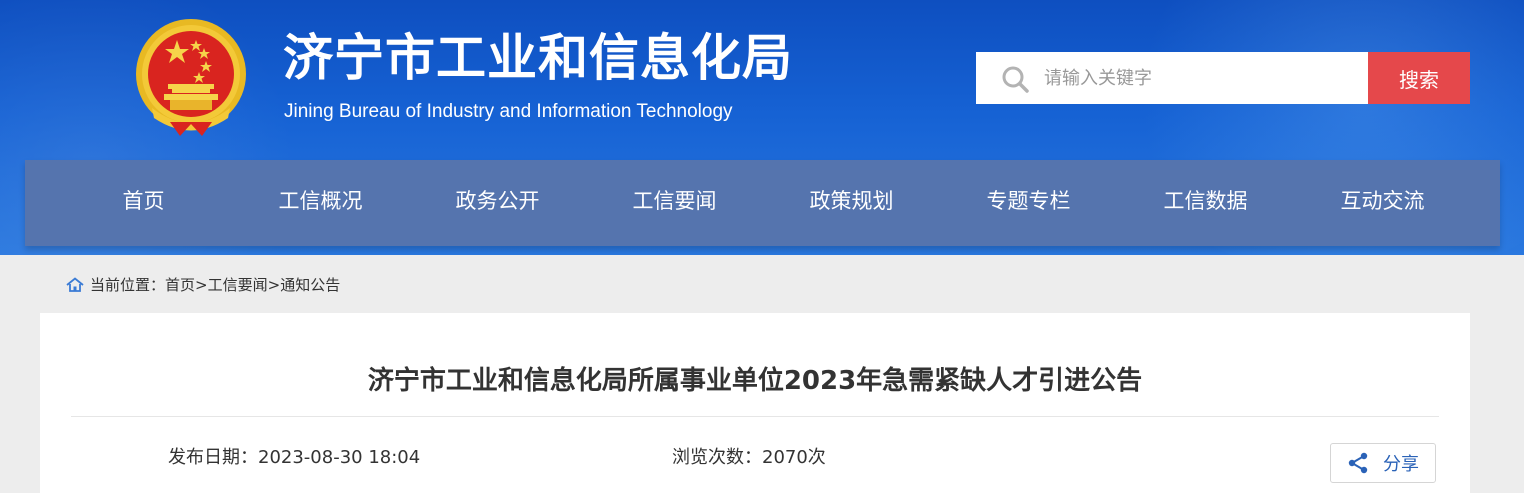 This screenshot has height=493, width=1524. What do you see at coordinates (755, 416) in the screenshot?
I see `title-divider` at bounding box center [755, 416].